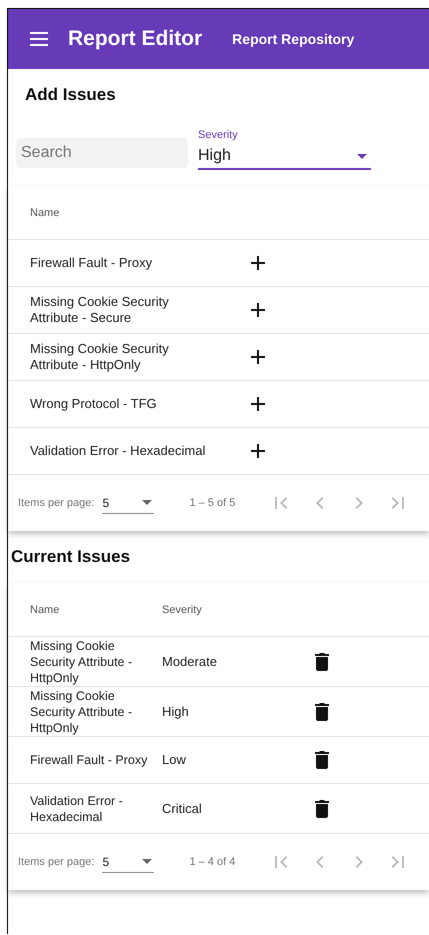 The image size is (429, 935). I want to click on page-range: 1 – 4 of 4, so click(212, 862).